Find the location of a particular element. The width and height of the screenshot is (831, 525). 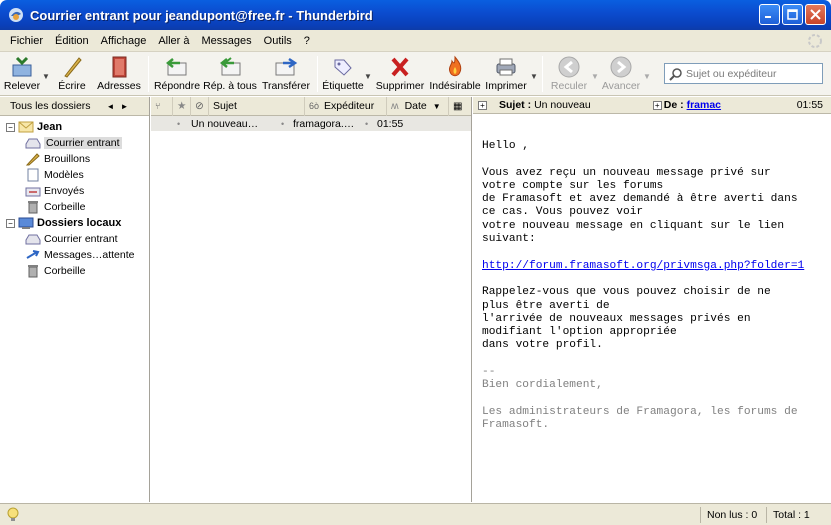

folder-view-arrows-icon: ◄► is located at coordinates (121, 106).